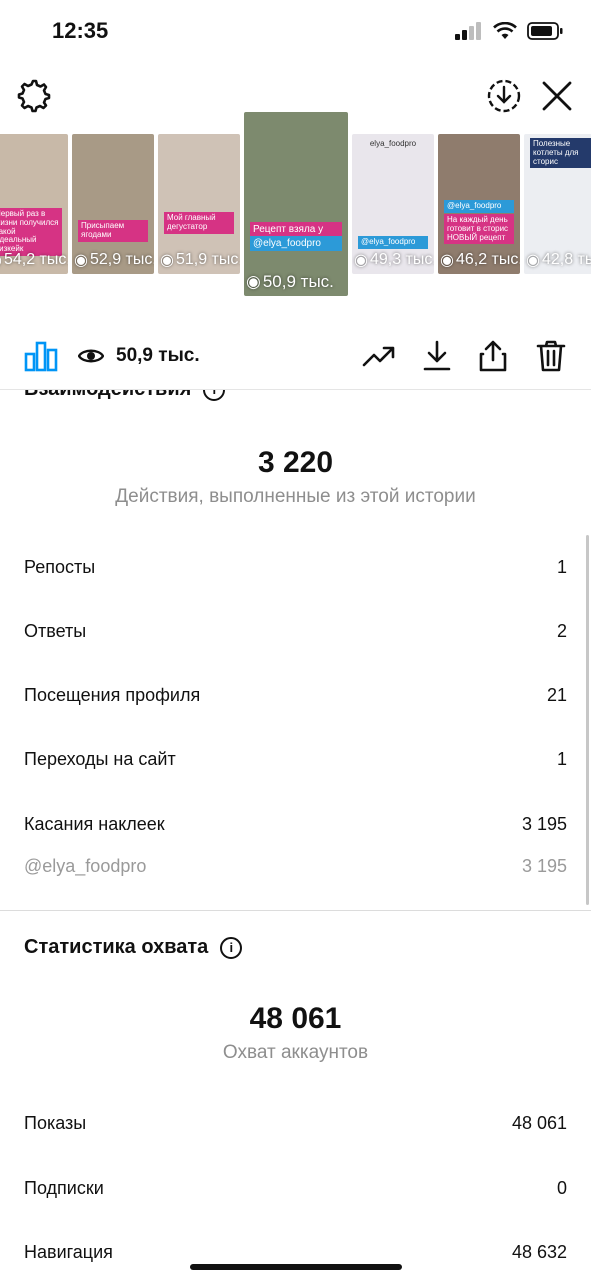 This screenshot has height=1280, width=591. I want to click on settings-button, so click(34, 96).